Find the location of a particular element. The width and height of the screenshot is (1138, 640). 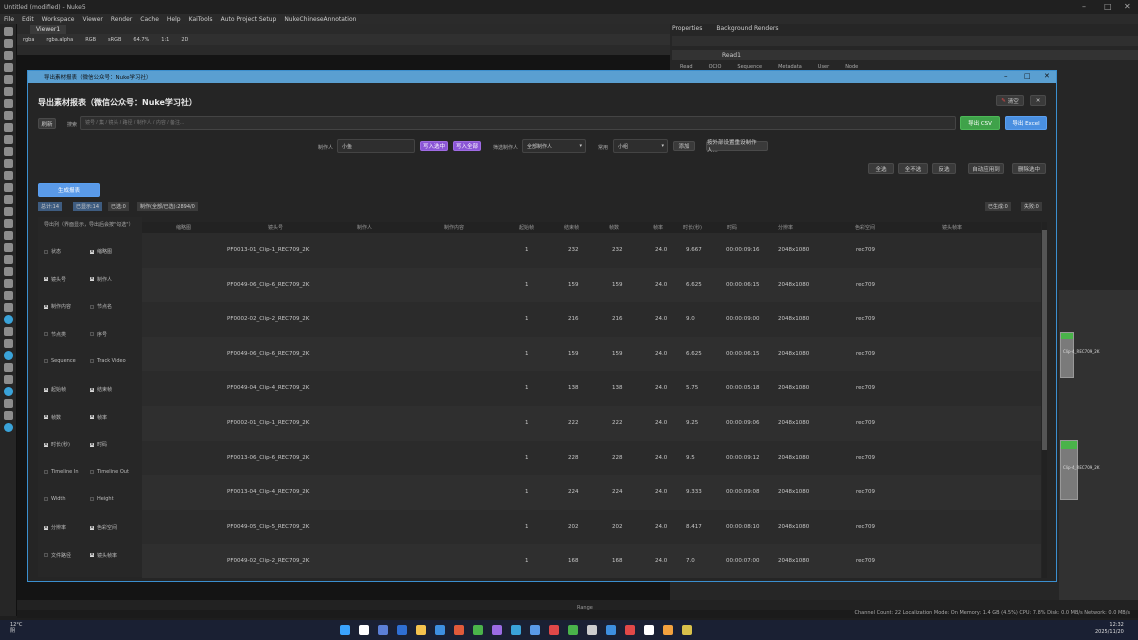

column-header: 色彩空间 is located at coordinates (865, 227).